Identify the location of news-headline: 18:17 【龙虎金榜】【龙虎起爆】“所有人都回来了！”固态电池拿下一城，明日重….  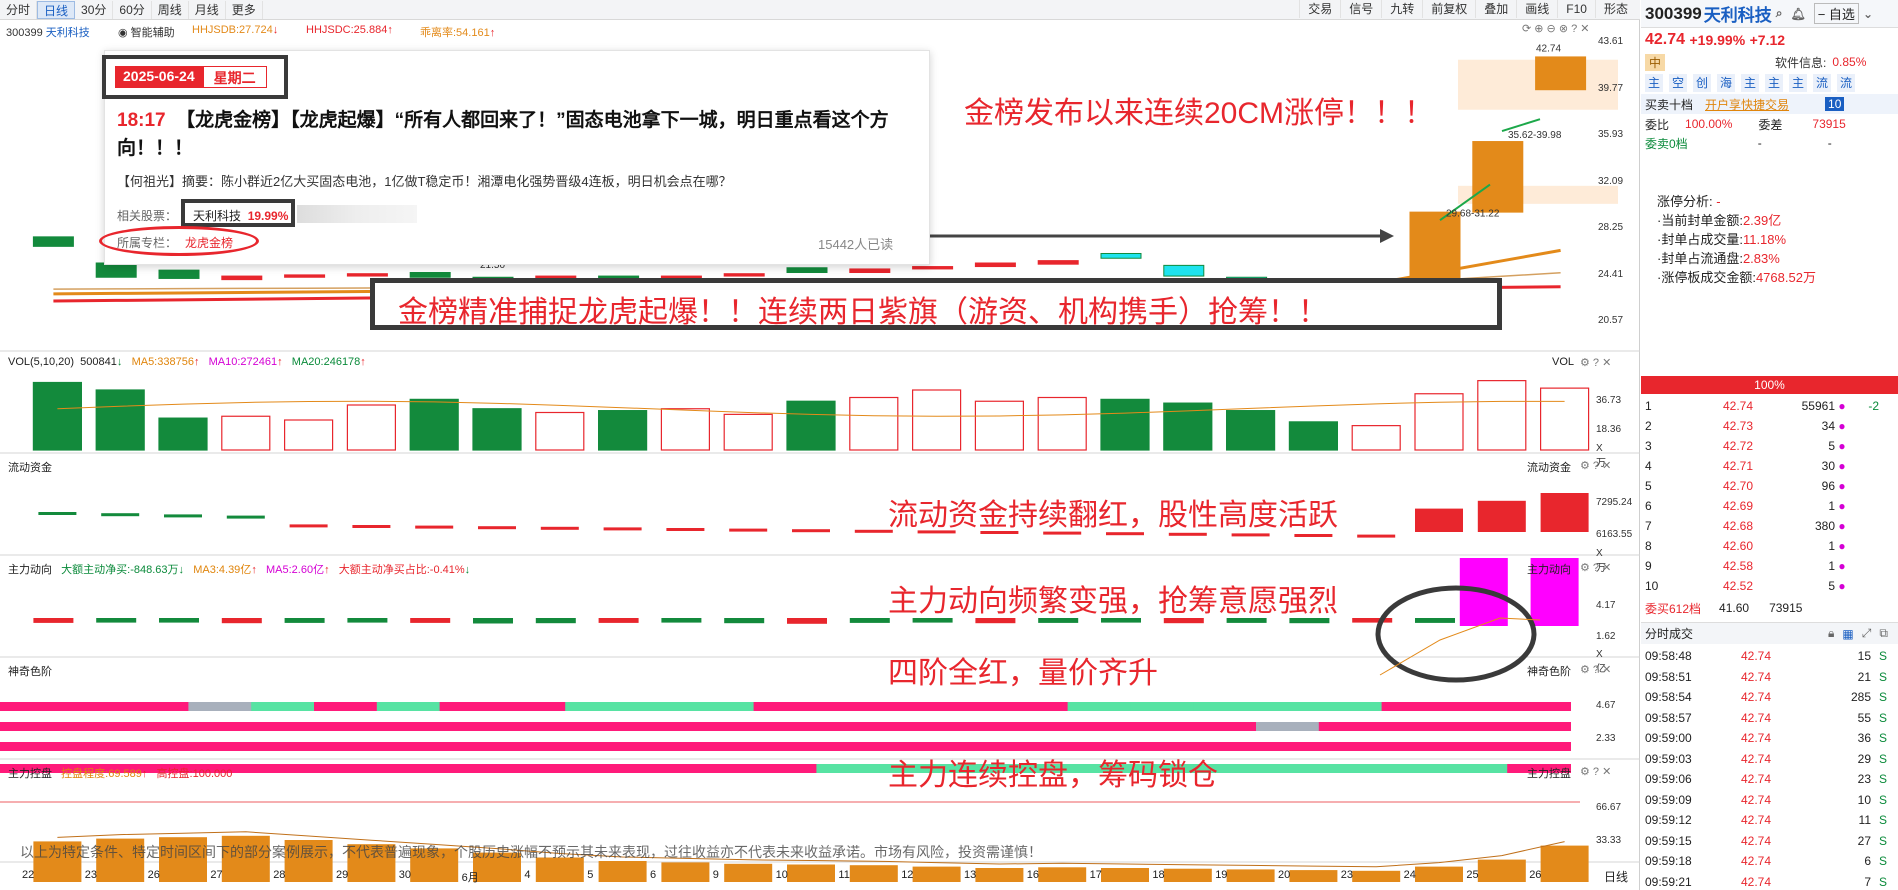
(517, 135).